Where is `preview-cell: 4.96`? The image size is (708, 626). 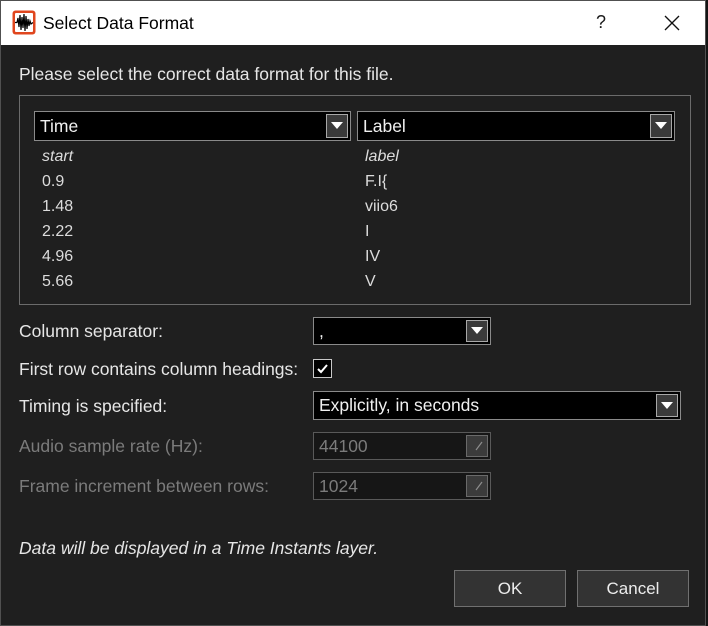
preview-cell: 4.96 is located at coordinates (58, 256).